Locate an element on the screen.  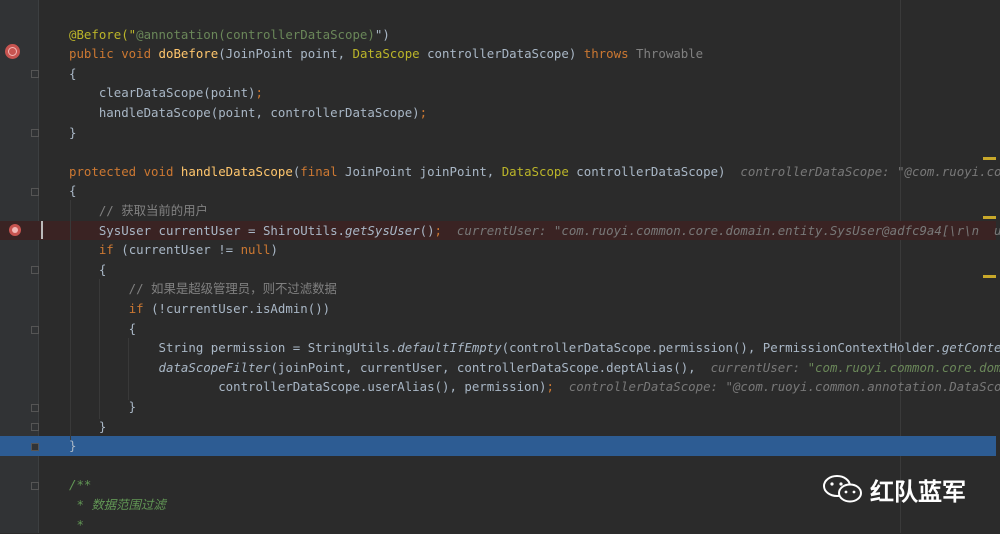
code-text: * 数据范围过滤 is located at coordinates (117, 505).